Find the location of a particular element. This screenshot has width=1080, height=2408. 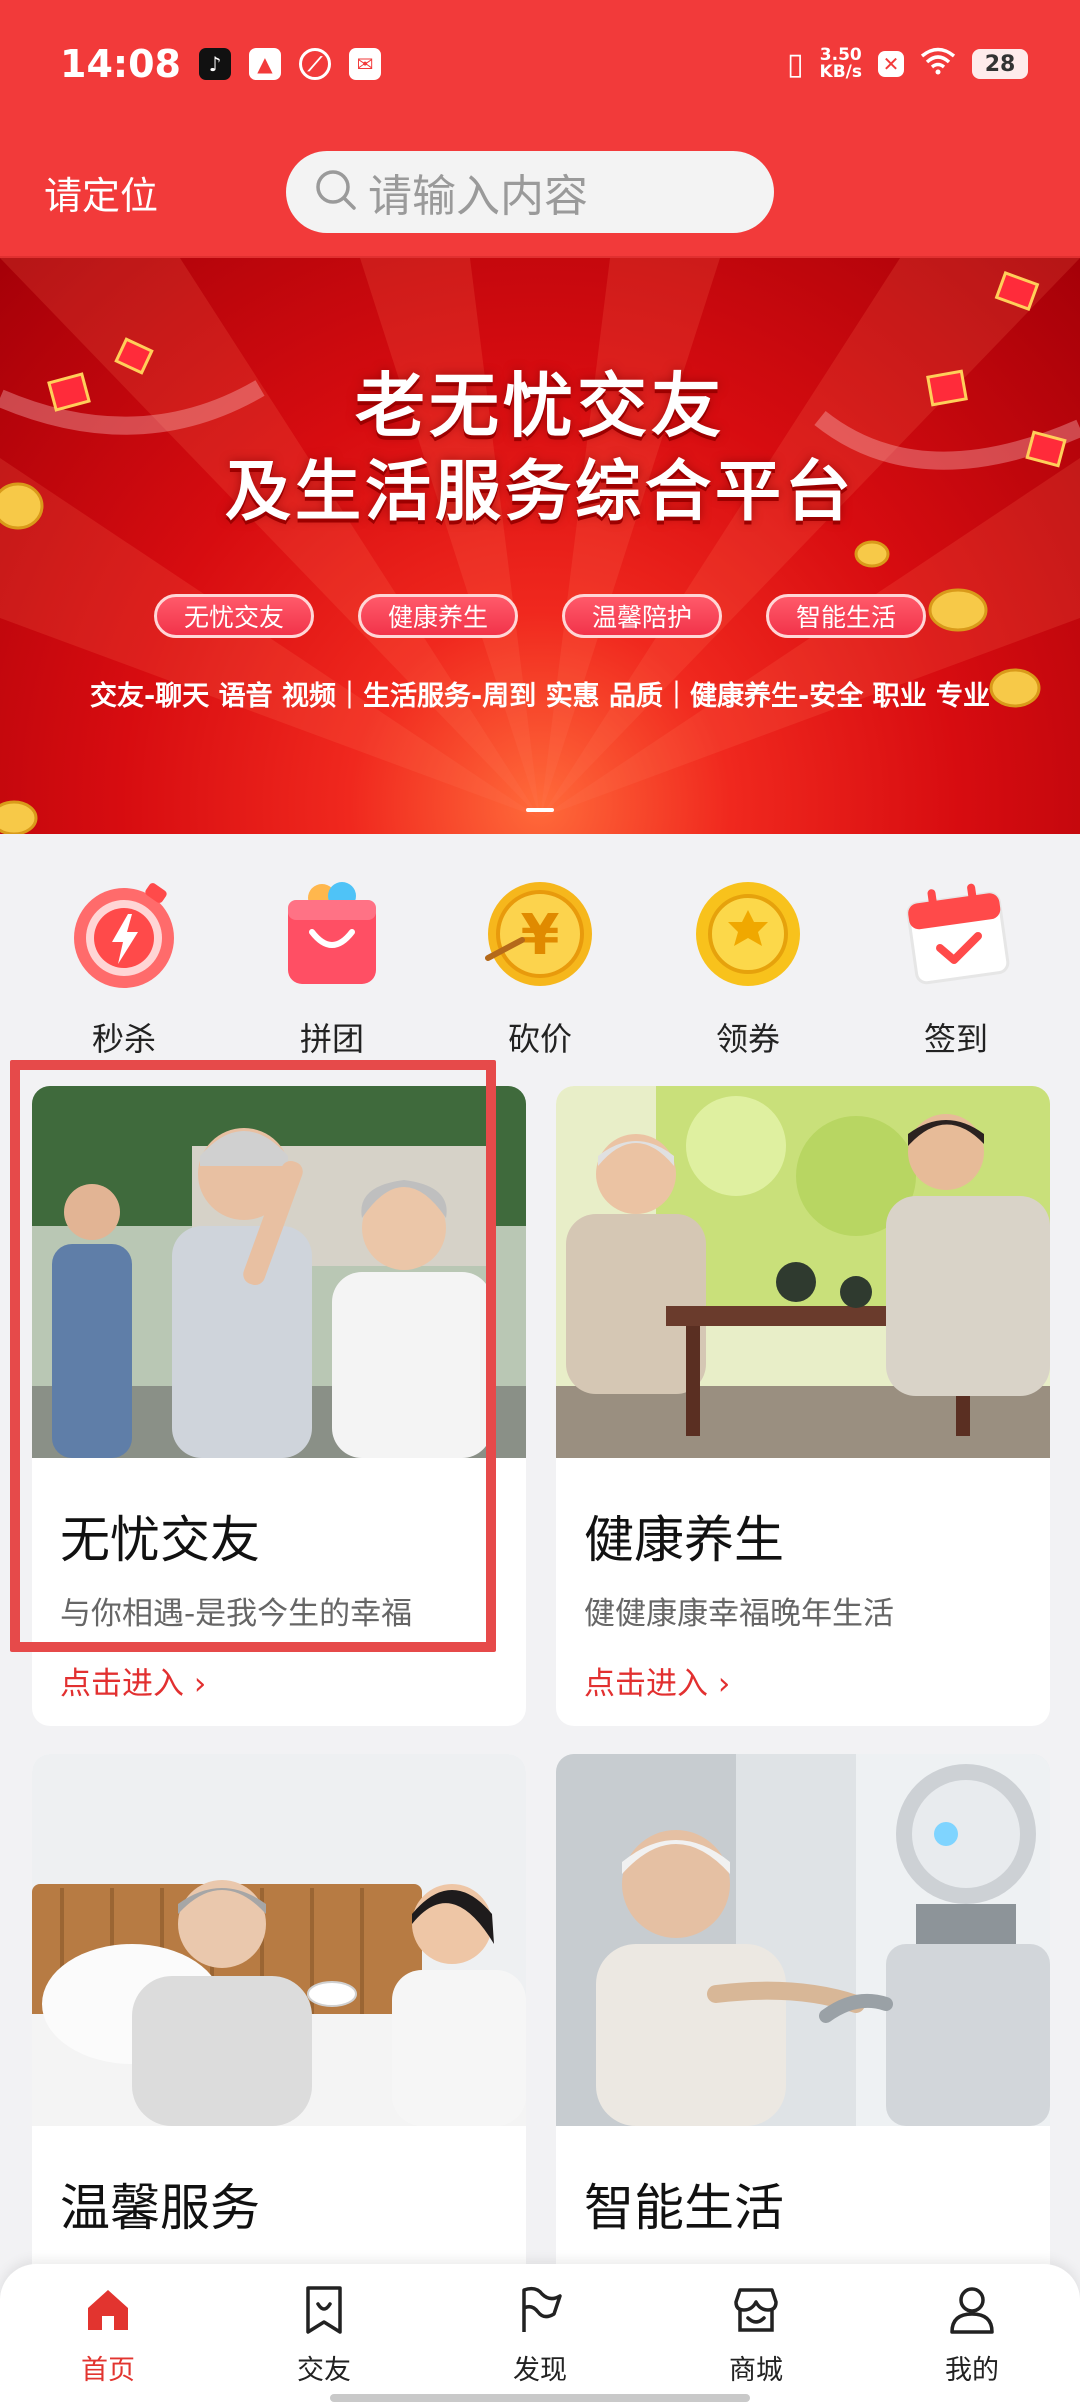

tab-label: 发现 is located at coordinates (540, 2370).